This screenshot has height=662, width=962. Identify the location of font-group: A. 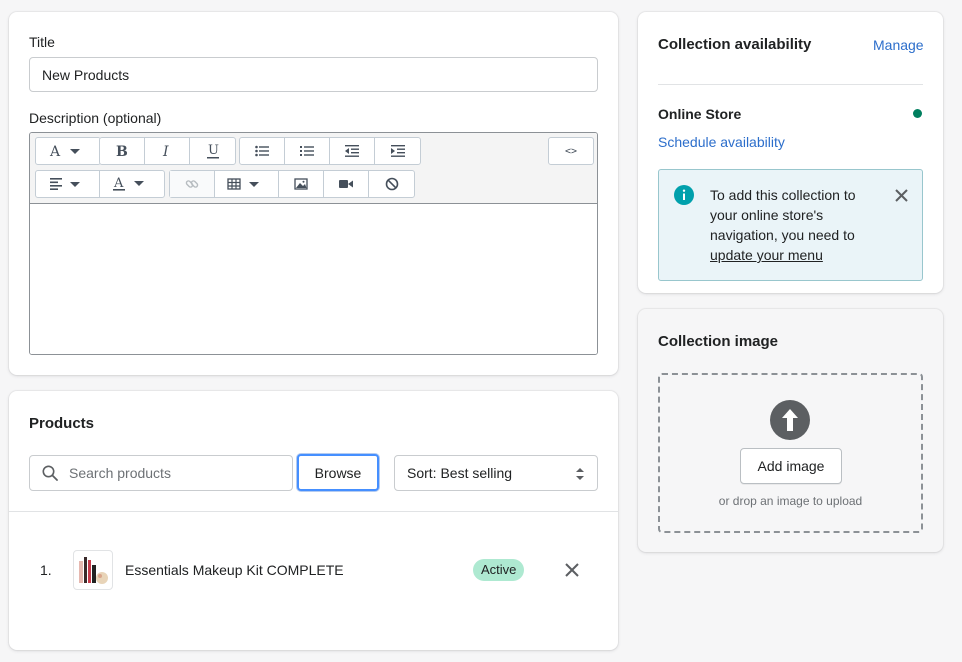
(68, 151).